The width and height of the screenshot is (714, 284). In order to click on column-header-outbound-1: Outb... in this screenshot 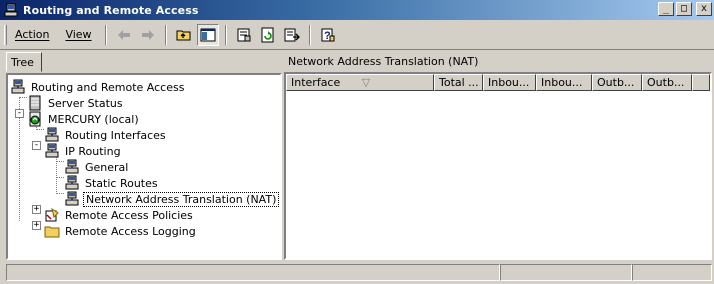, I will do `click(617, 82)`.